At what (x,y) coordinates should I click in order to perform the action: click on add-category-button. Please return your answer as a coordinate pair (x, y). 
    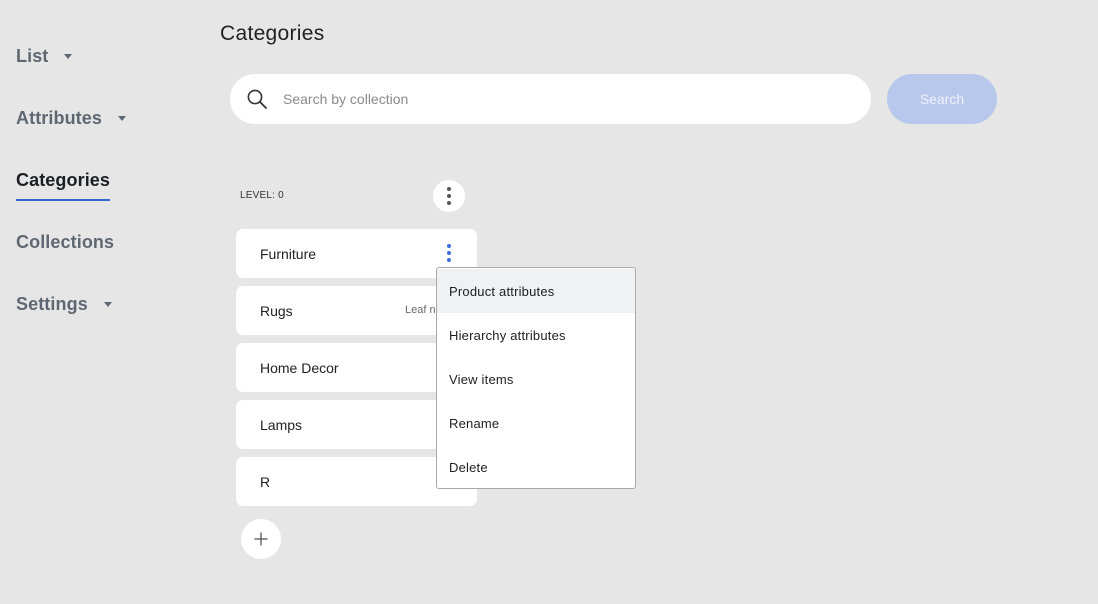
    Looking at the image, I should click on (261, 539).